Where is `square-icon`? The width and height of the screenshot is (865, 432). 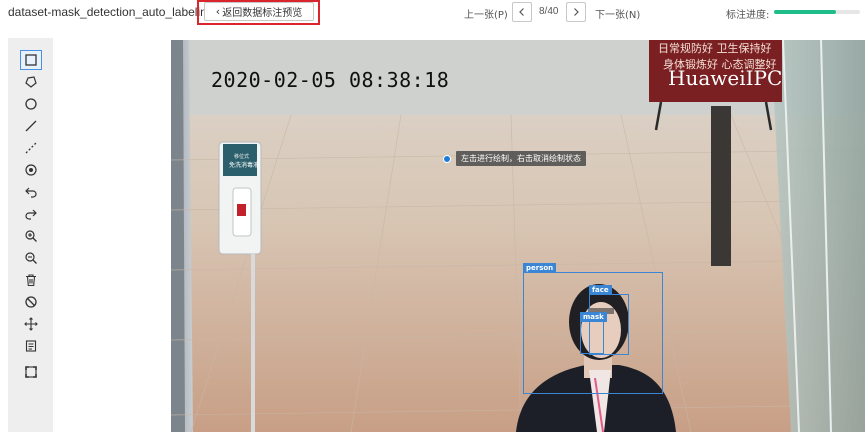
square-icon is located at coordinates (31, 60).